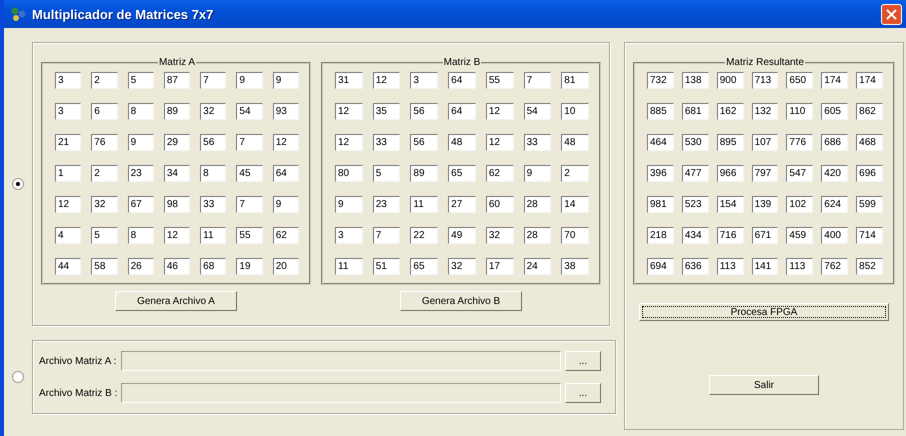 The height and width of the screenshot is (436, 906). Describe the element at coordinates (500, 204) in the screenshot. I see `matrix-cell-field: 60` at that location.